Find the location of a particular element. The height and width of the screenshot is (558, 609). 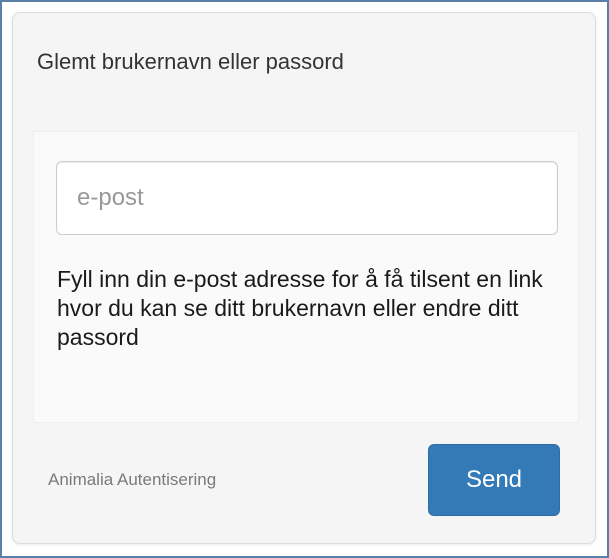

panel-title: Glemt brukernavn eller passord is located at coordinates (190, 61).